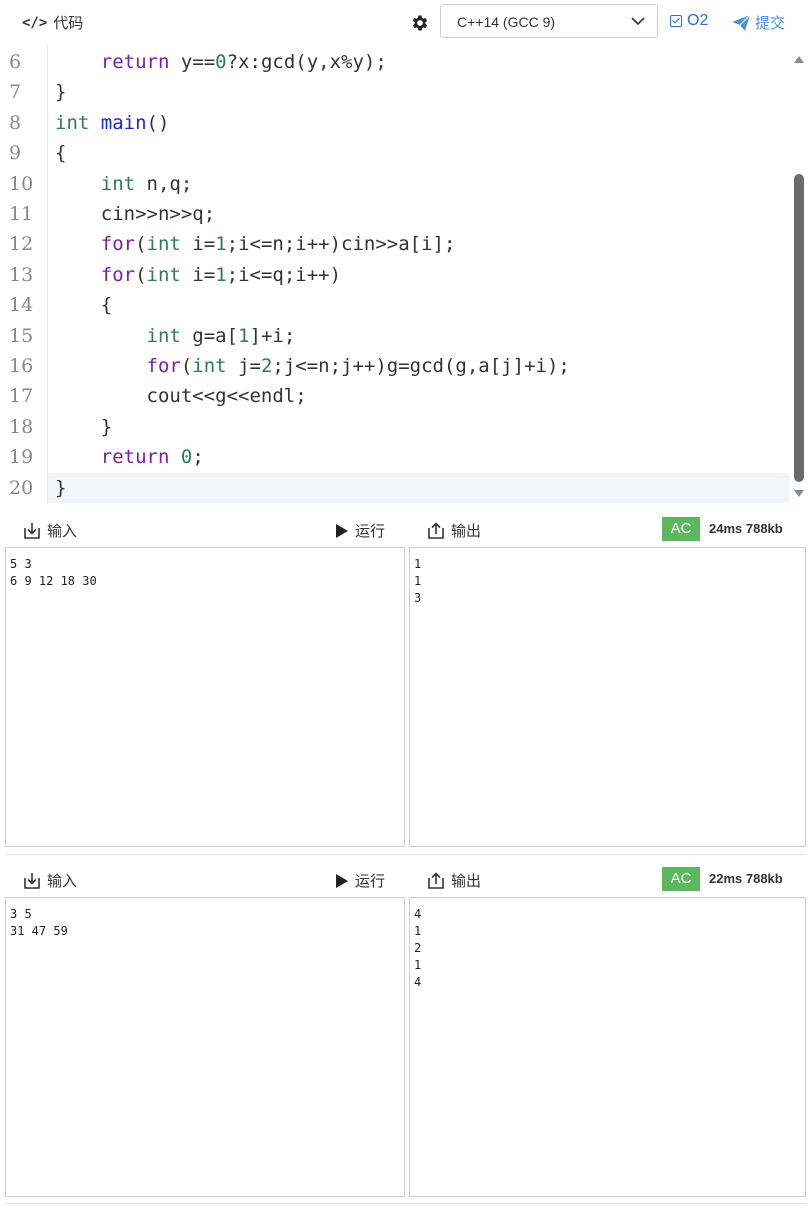 This screenshot has height=1206, width=812. I want to click on output-label: 输出, so click(466, 881).